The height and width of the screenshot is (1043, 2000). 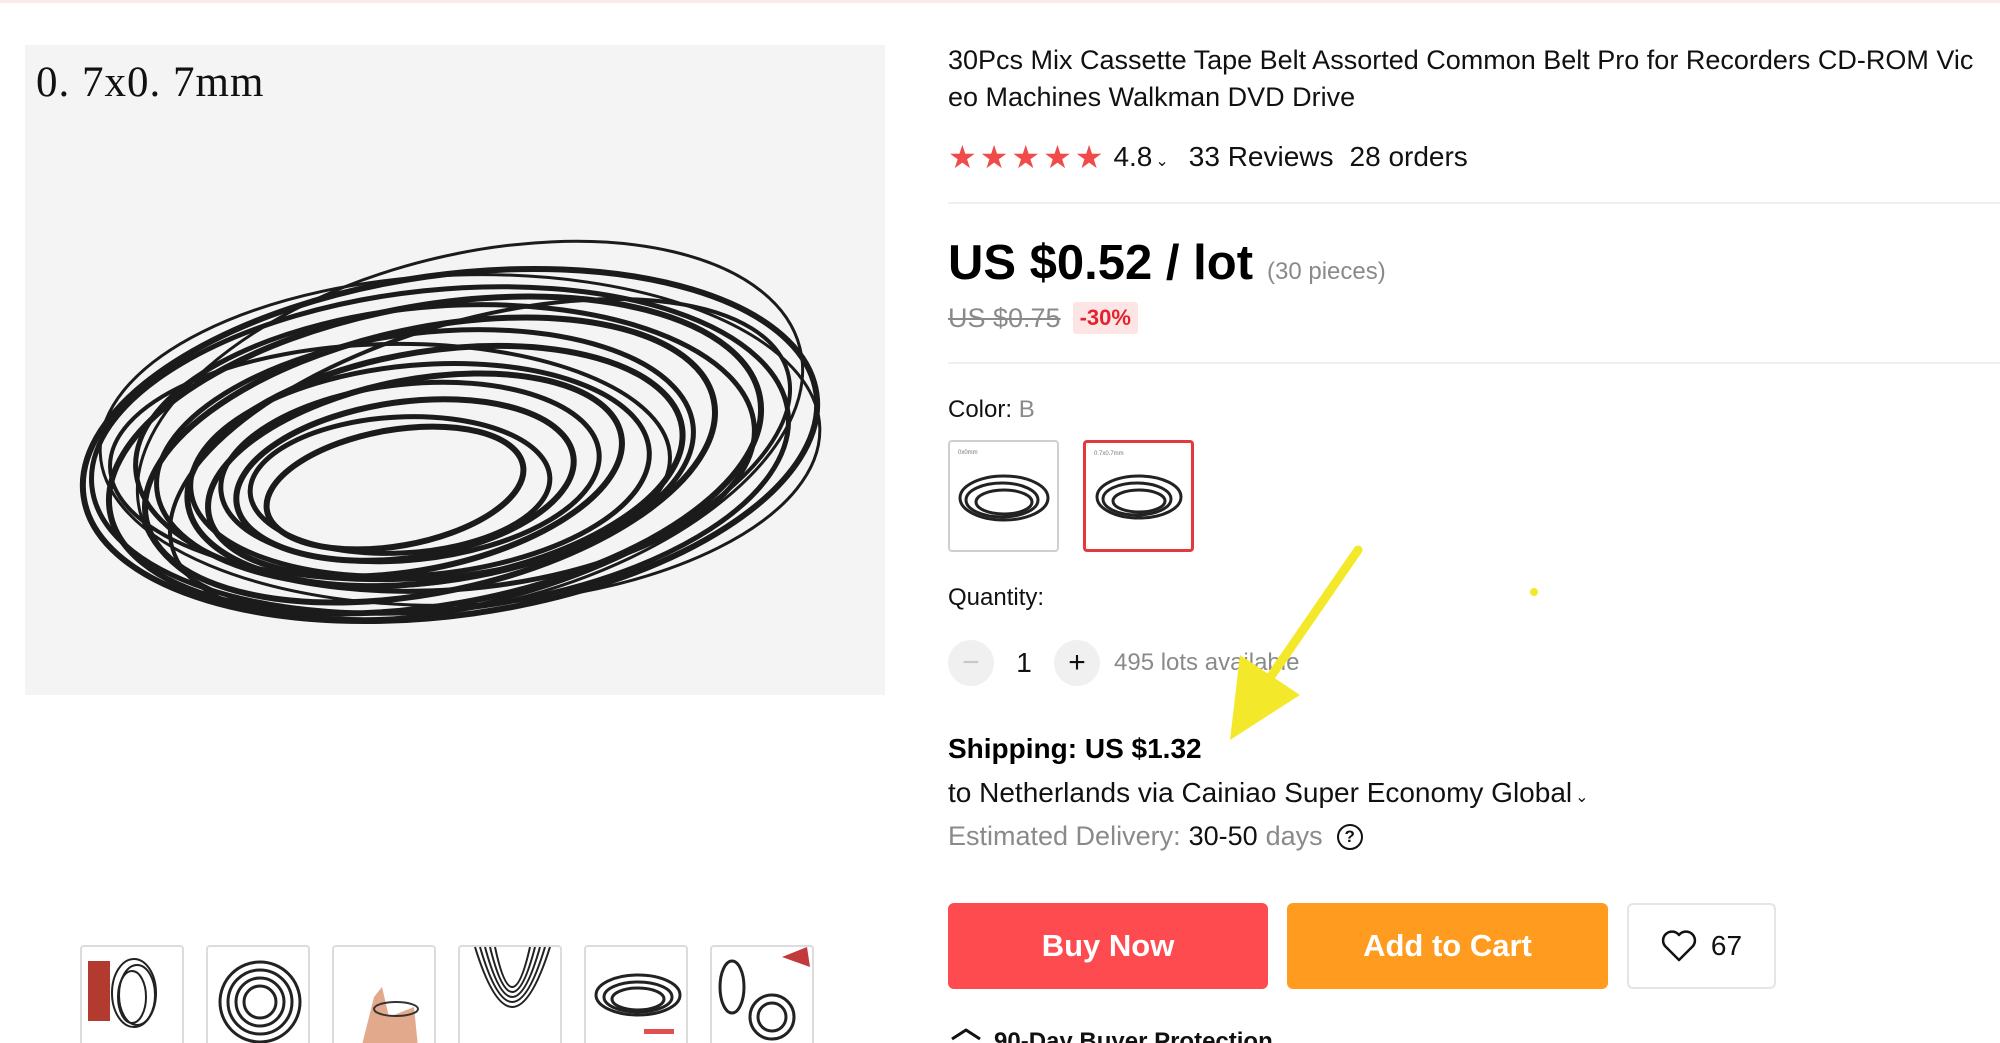 What do you see at coordinates (1326, 271) in the screenshot?
I see `price-pieces: (30 pieces)` at bounding box center [1326, 271].